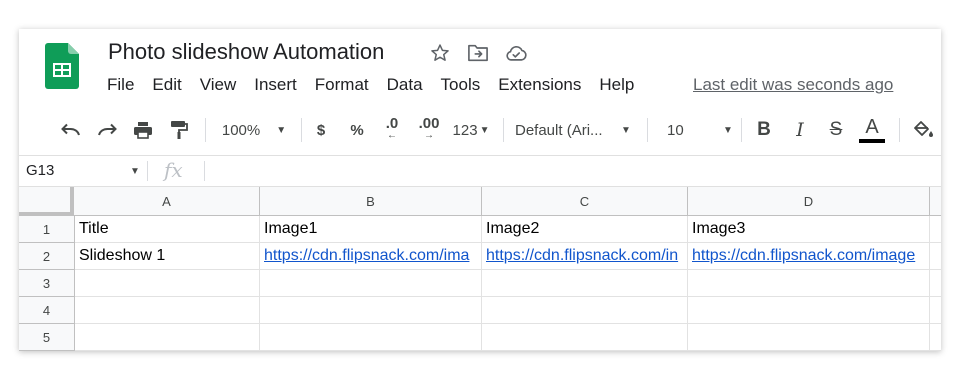  I want to click on cell-a2: Slideshow 1, so click(167, 256).